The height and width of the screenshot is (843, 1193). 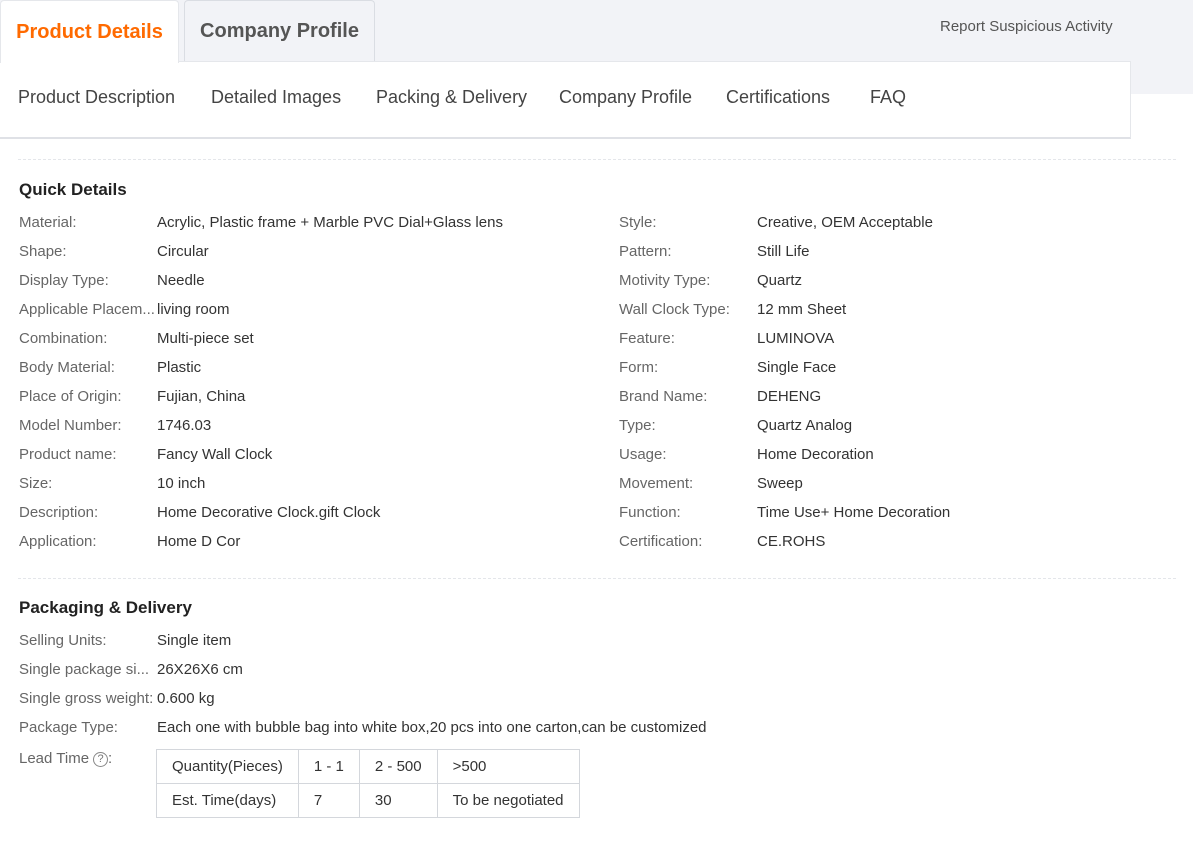 What do you see at coordinates (398, 766) in the screenshot?
I see `table-cell: 2 - 500` at bounding box center [398, 766].